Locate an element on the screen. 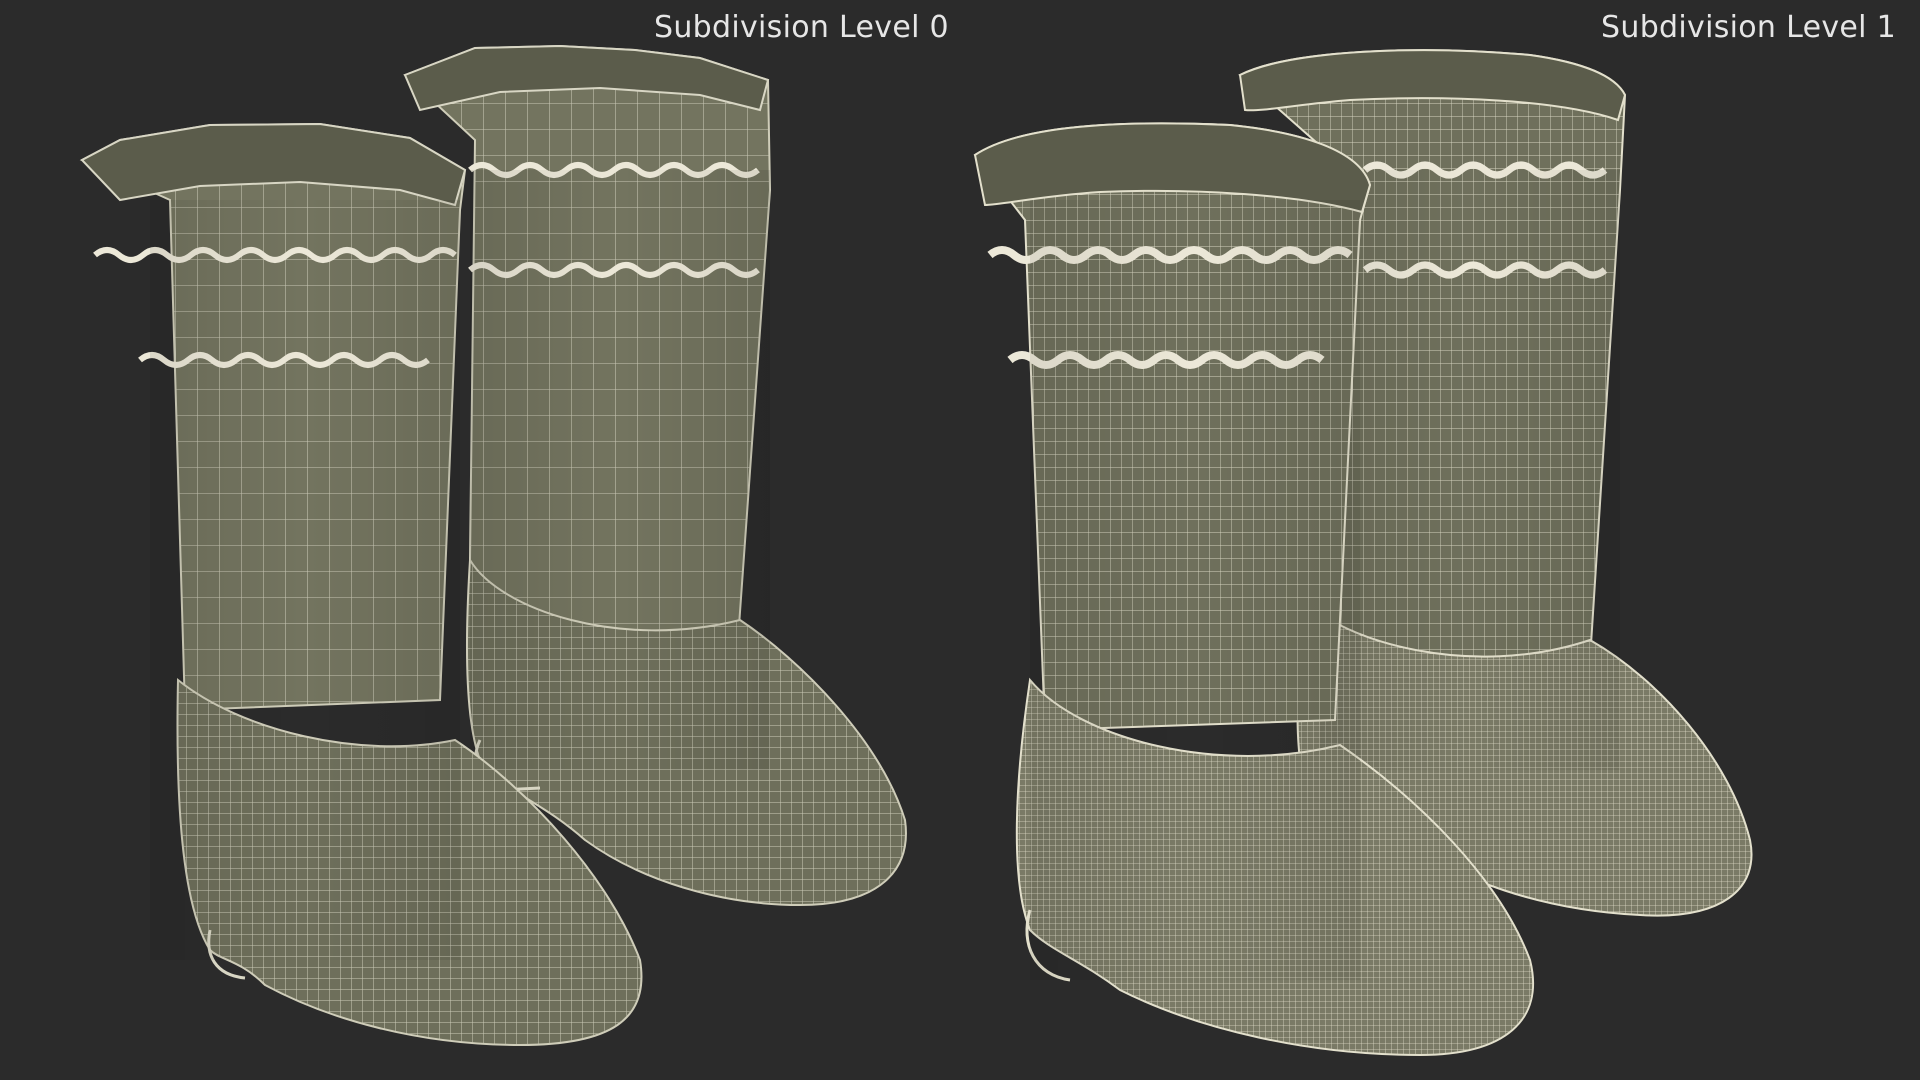 Image resolution: width=1920 pixels, height=1080 pixels. subdivision-level-0-label: Subdivision Level 0 is located at coordinates (801, 27).